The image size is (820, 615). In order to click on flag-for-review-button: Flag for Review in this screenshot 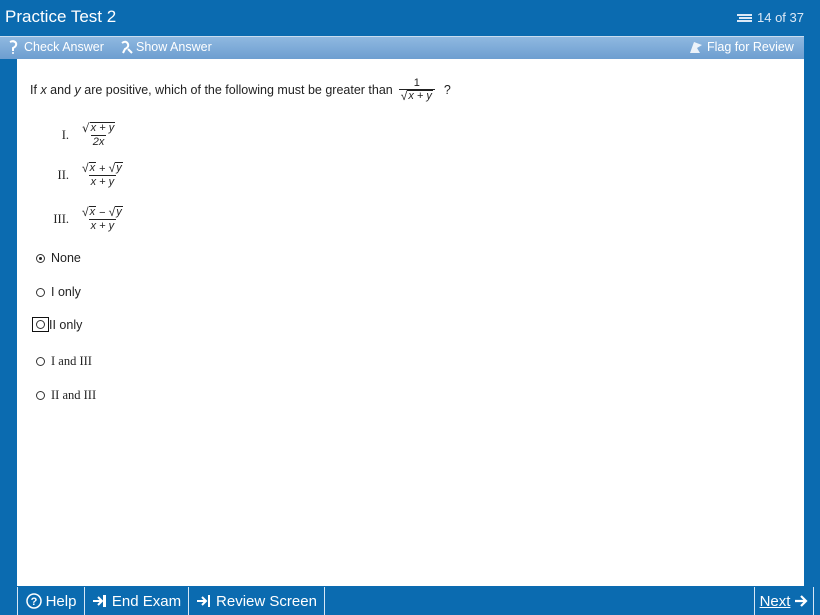, I will do `click(741, 47)`.